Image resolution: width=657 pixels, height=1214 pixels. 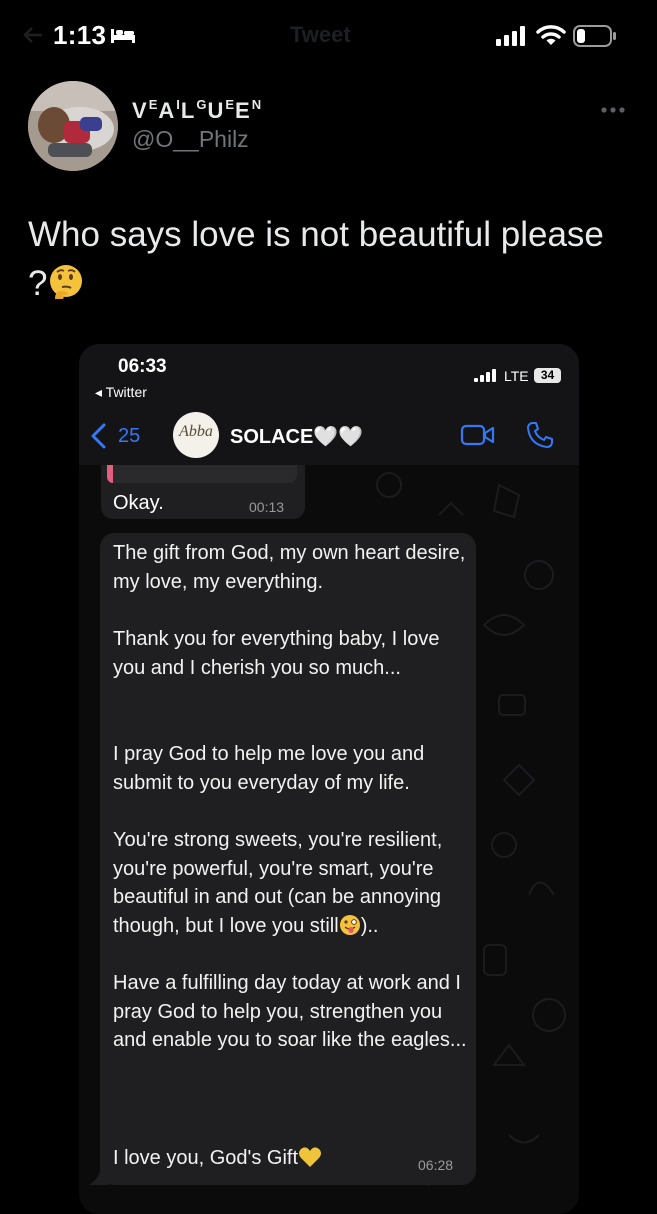 What do you see at coordinates (613, 110) in the screenshot?
I see `more-options-icon` at bounding box center [613, 110].